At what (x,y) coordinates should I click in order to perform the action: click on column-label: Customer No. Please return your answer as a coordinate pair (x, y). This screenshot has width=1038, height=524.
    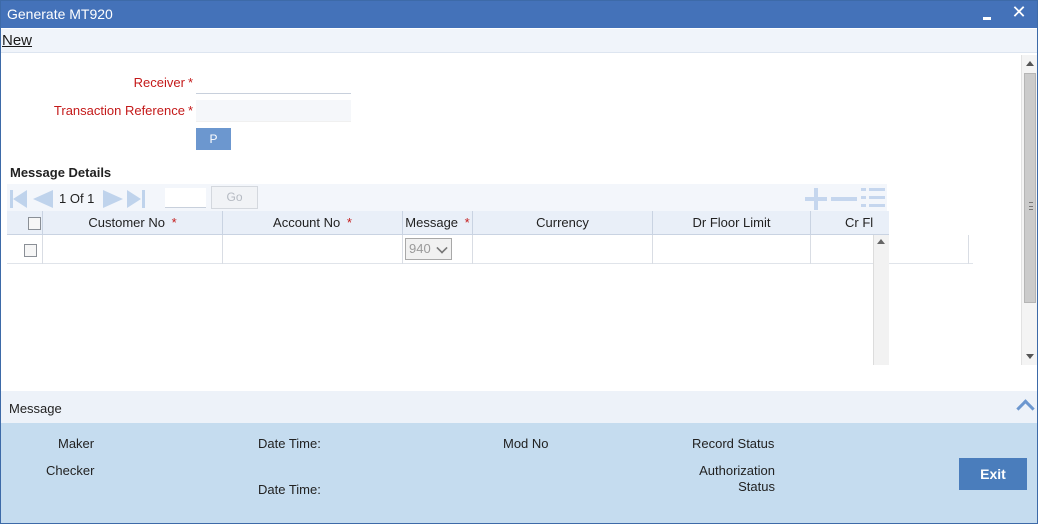
    Looking at the image, I should click on (126, 222).